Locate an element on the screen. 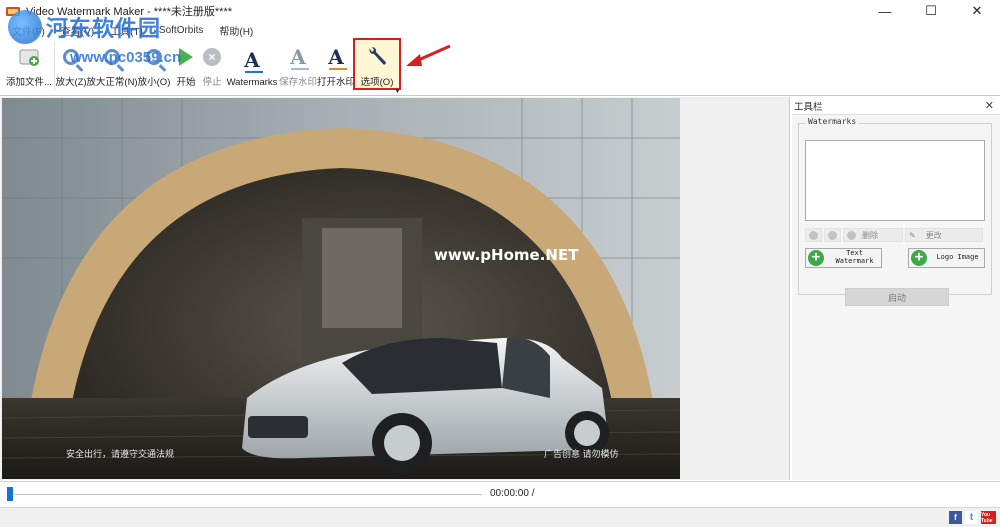 The image size is (1000, 527). options-button: 选项(O) is located at coordinates (377, 64).